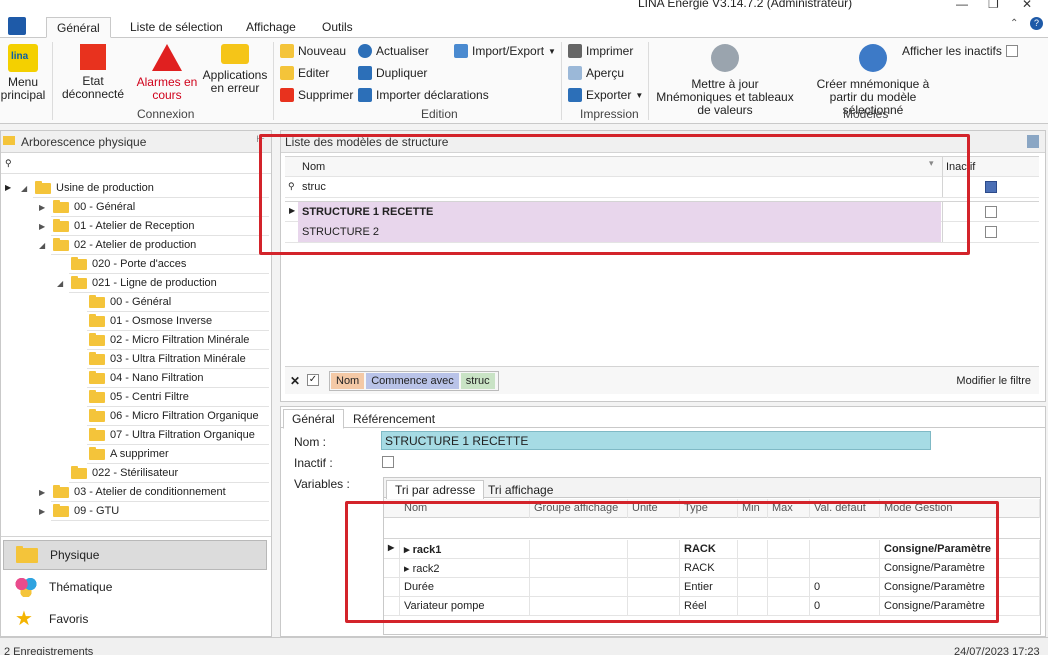  What do you see at coordinates (465, 508) in the screenshot?
I see `column-header: Nom` at bounding box center [465, 508].